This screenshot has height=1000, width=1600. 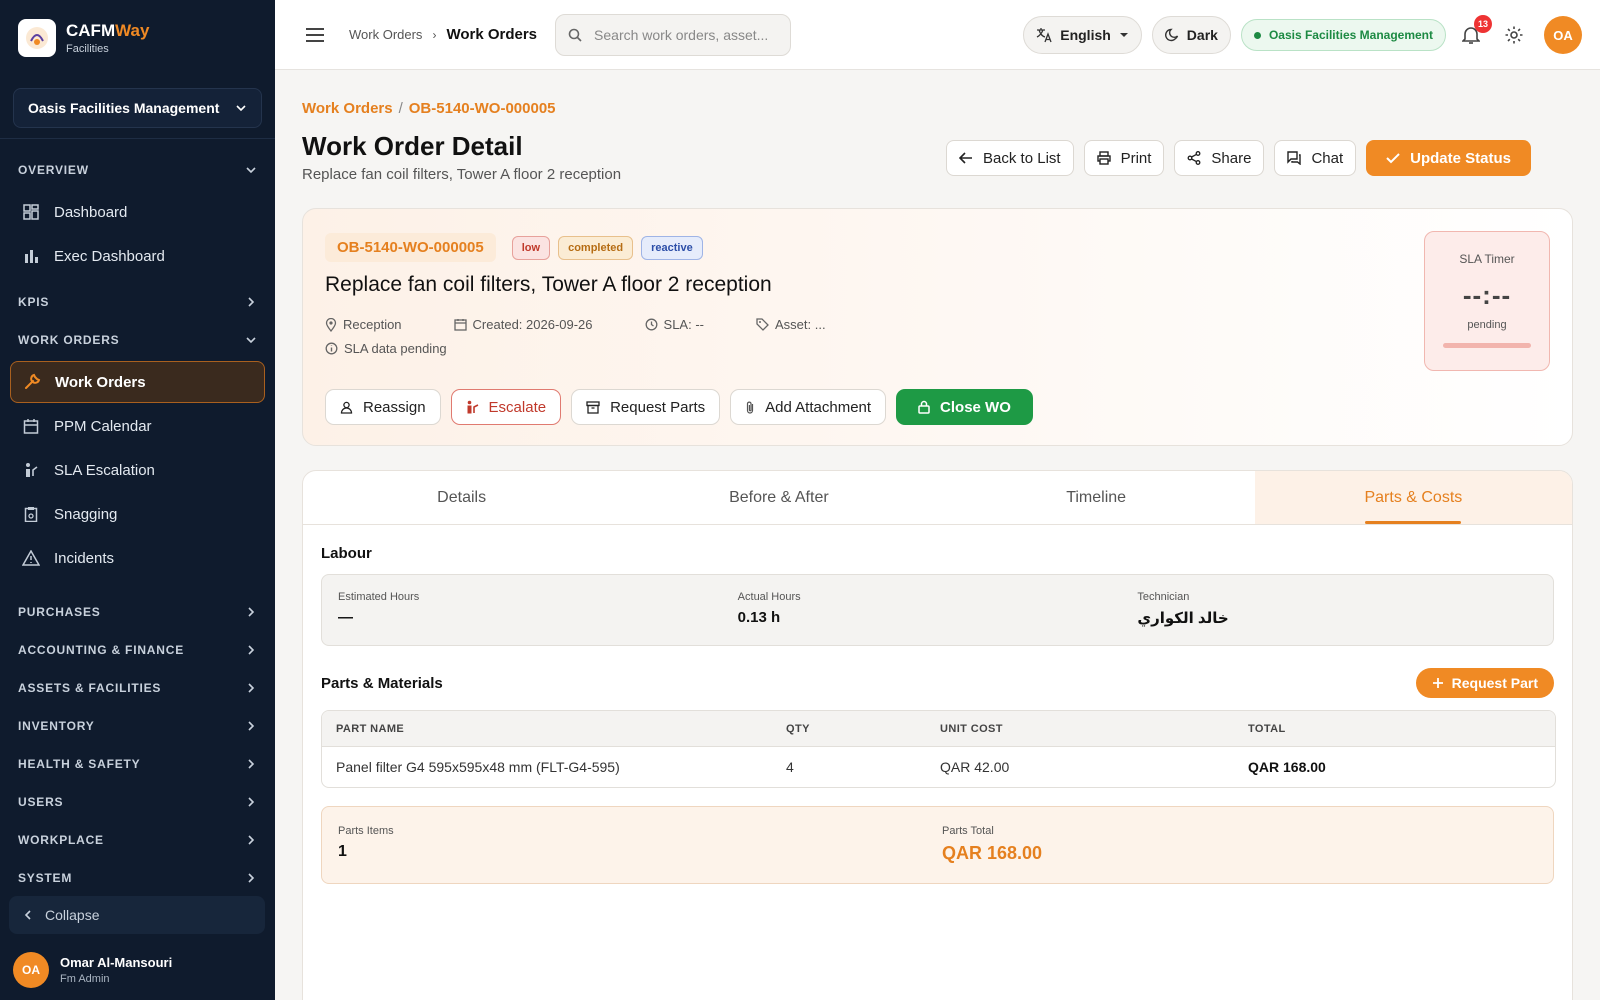 I want to click on button-label: Add Attachment, so click(x=818, y=407).